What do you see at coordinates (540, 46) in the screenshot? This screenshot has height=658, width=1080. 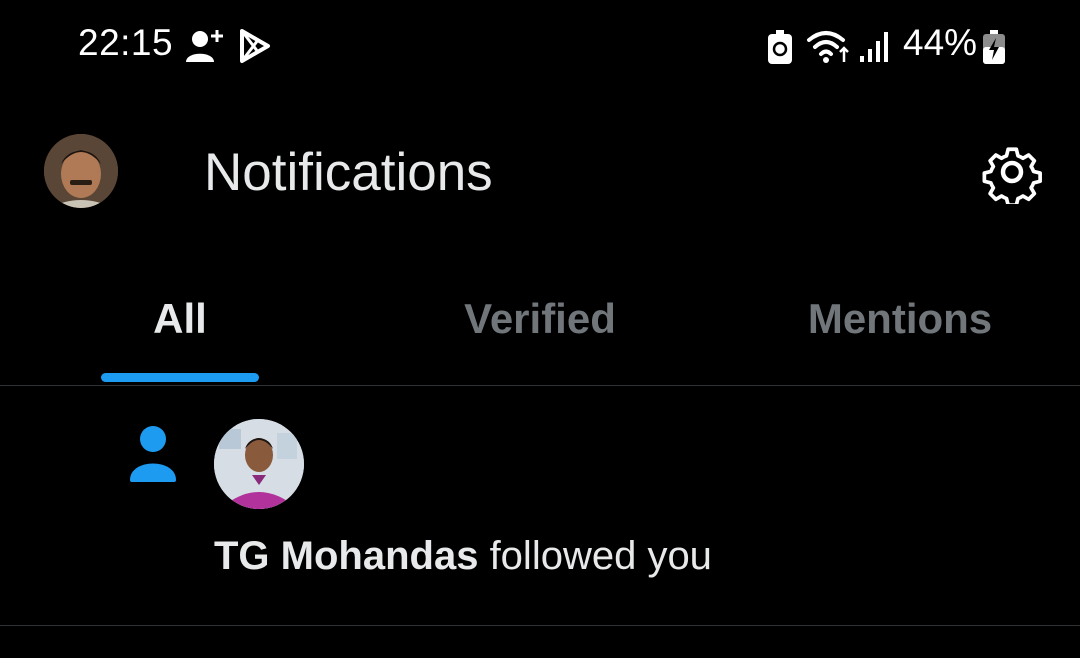 I see `status-bar: 22:15 44%` at bounding box center [540, 46].